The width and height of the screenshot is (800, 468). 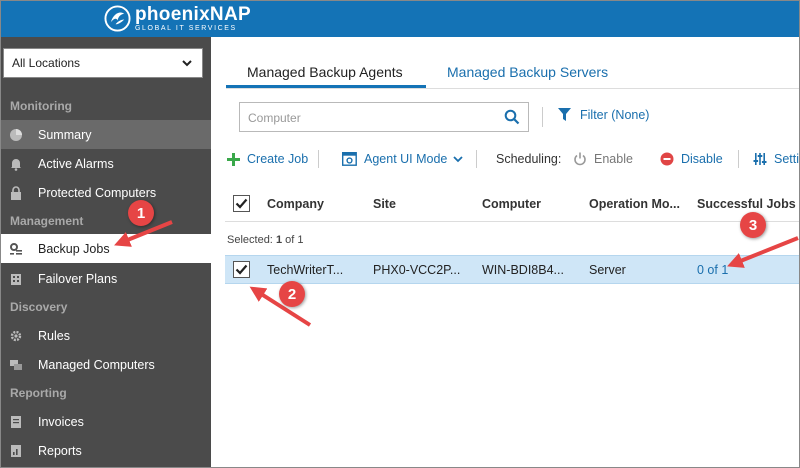 I want to click on search-divider, so click(x=542, y=117).